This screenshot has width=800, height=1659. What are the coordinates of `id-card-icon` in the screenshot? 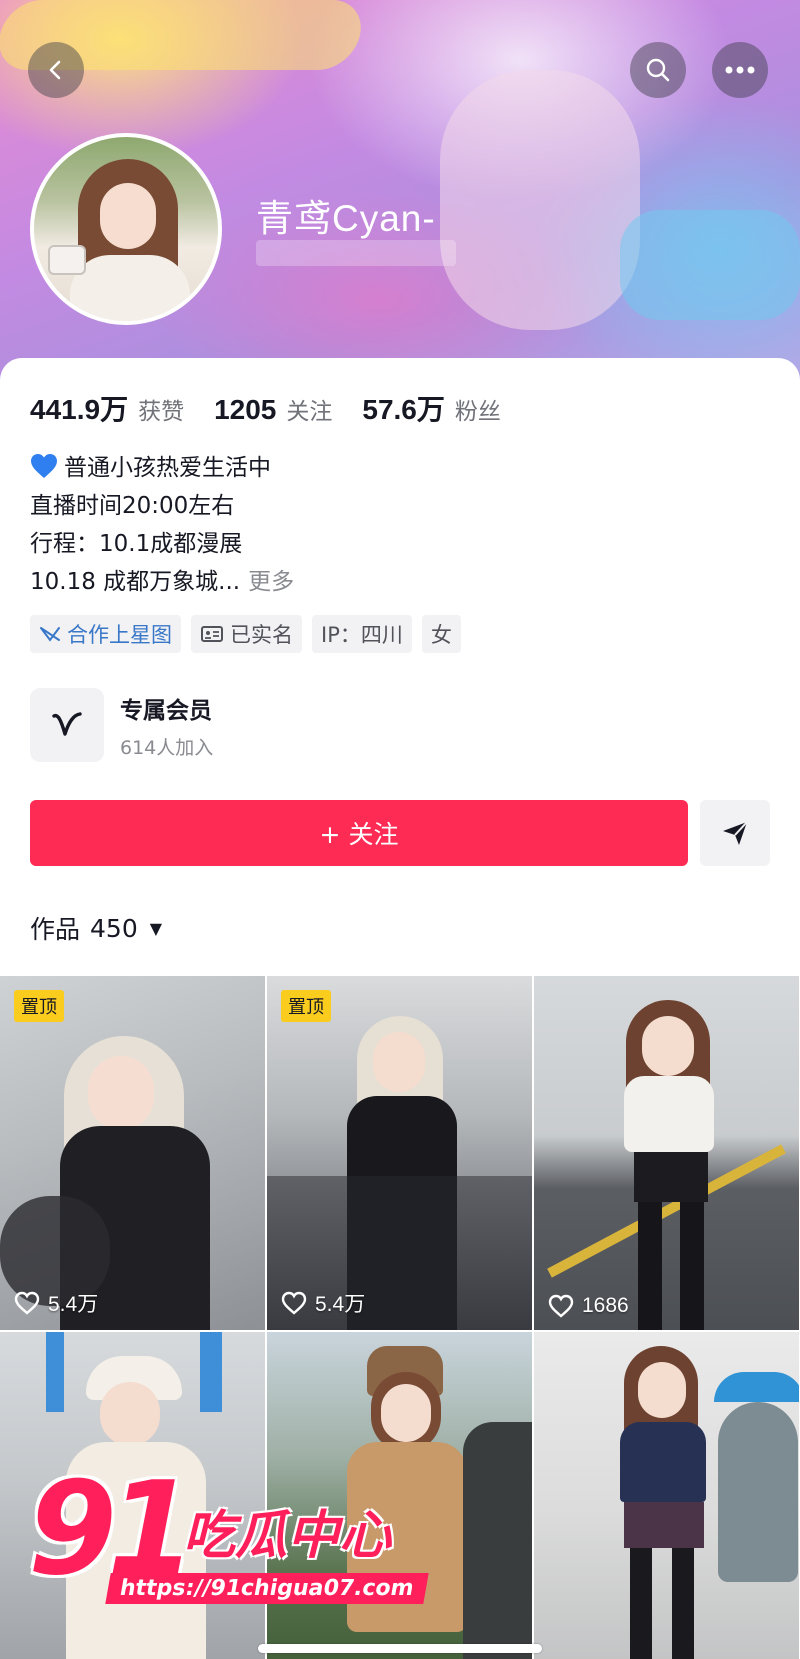 It's located at (212, 634).